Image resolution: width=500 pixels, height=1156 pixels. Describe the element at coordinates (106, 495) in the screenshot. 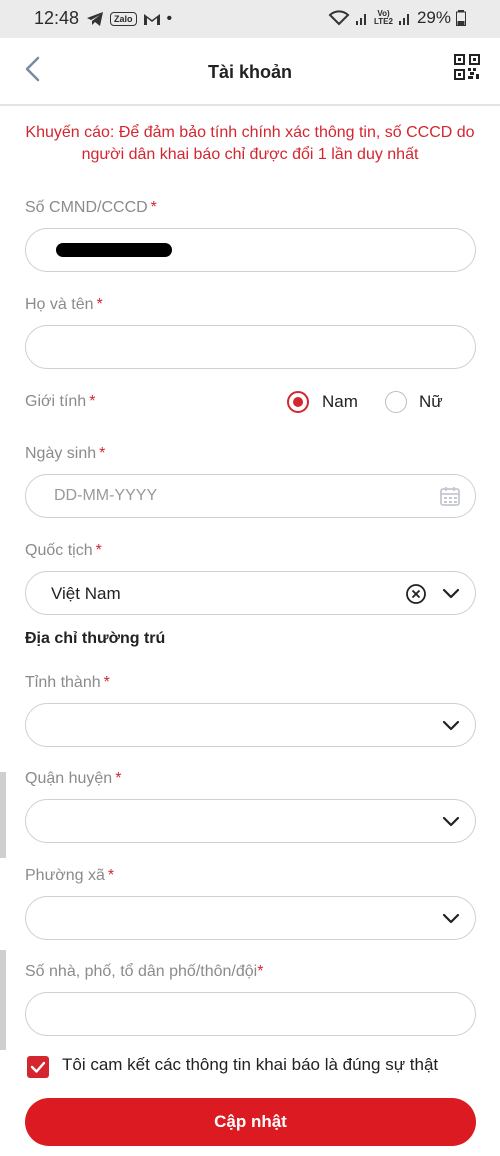

I see `birth-date-placeholder: DD-MM-YYYY` at that location.